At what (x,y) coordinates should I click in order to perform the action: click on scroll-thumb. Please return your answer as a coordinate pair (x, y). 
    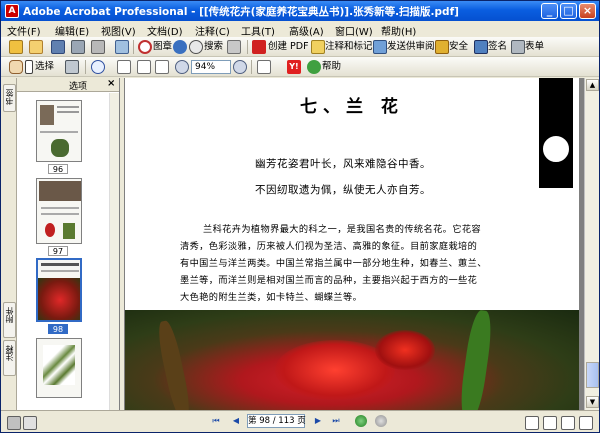
    Looking at the image, I should click on (592, 375).